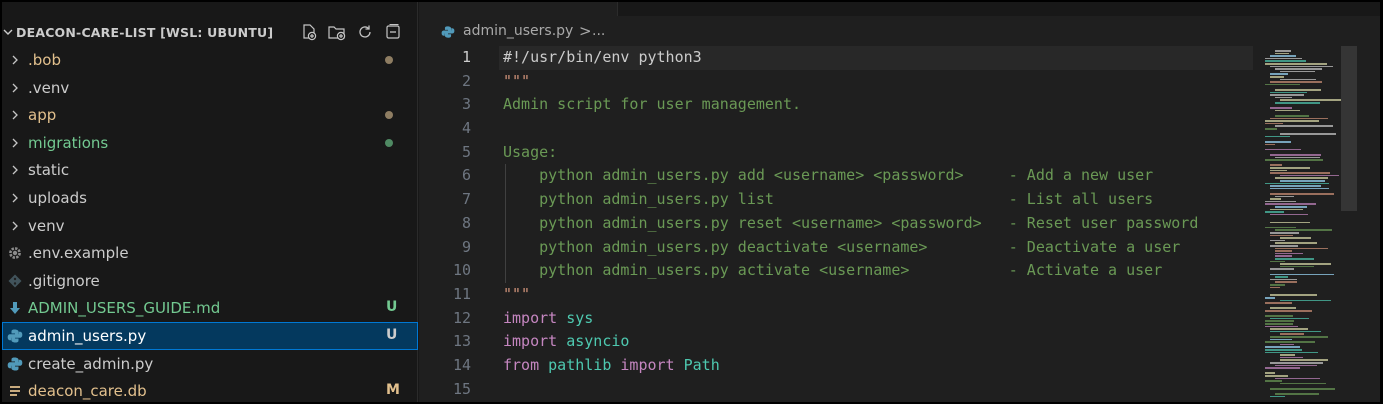 Image resolution: width=1383 pixels, height=404 pixels. I want to click on tree-item-uploads: uploads, so click(210, 198).